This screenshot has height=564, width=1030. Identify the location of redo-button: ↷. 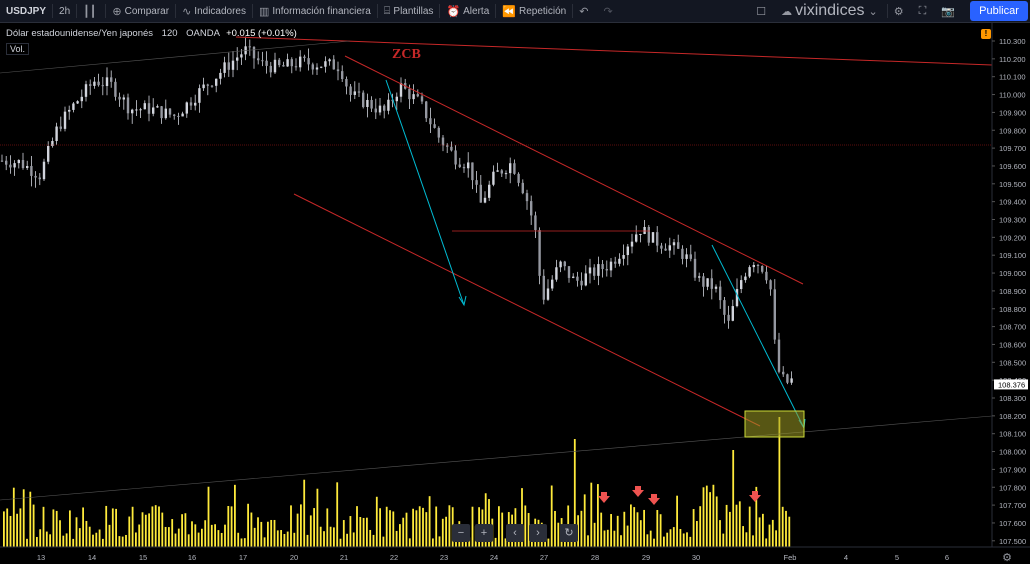
(609, 11).